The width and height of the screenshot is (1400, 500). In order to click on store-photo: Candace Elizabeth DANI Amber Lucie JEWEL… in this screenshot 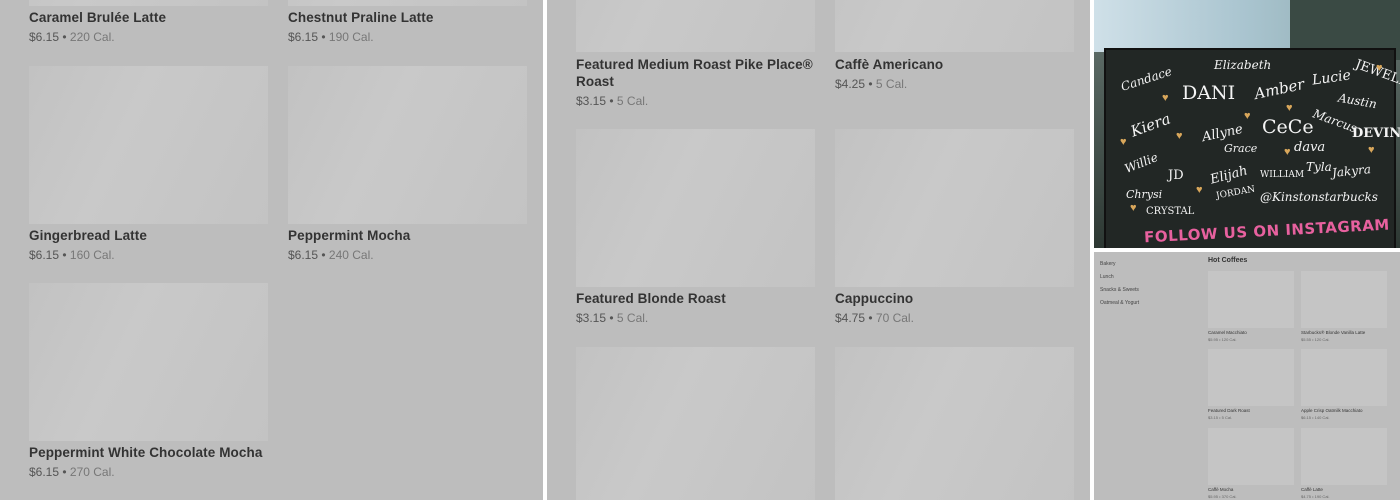, I will do `click(1247, 124)`.